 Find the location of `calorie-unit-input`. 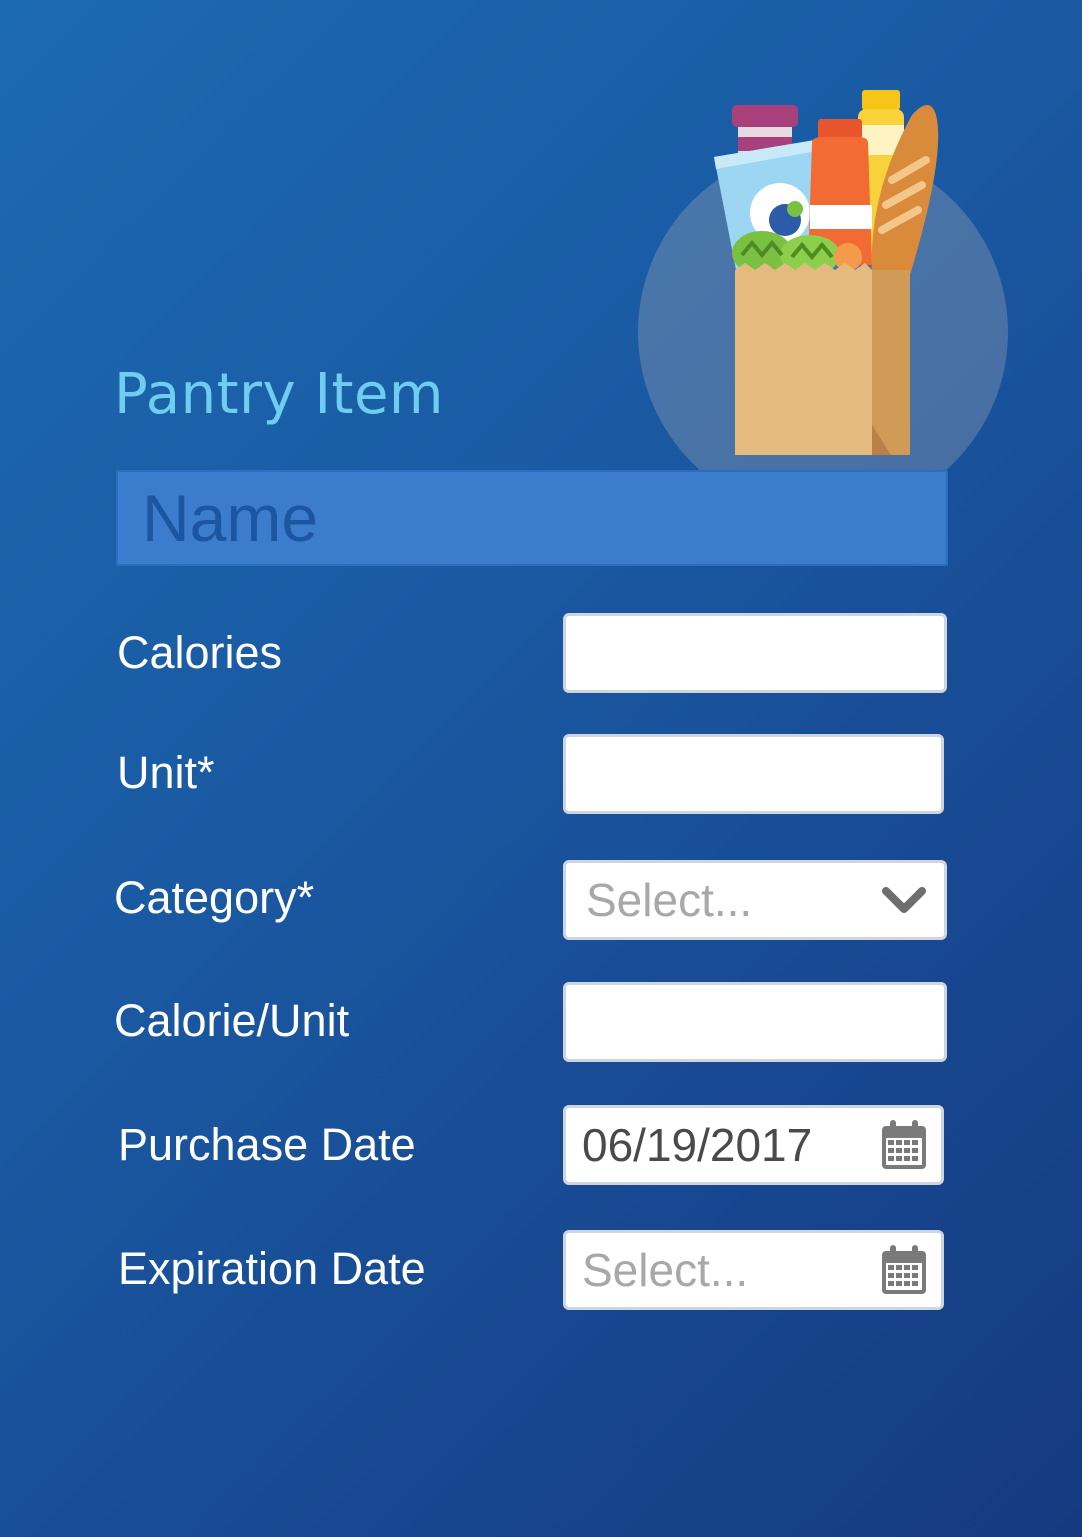

calorie-unit-input is located at coordinates (755, 1022).